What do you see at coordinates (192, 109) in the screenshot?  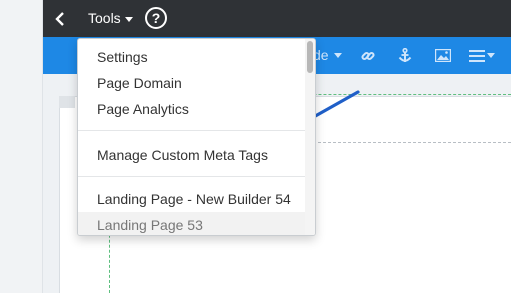 I see `menu-item-page-analytics: Page Analytics` at bounding box center [192, 109].